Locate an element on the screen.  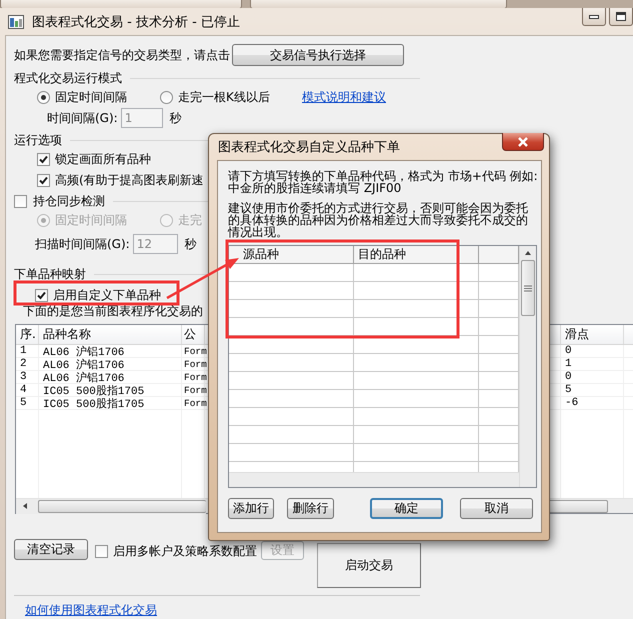
instruction-text: 请下方填写转换的下单品种代码，格式为 市场+代码 例如: 中金所的股指连续请填写 ZJIF00 is located at coordinates (383, 182).